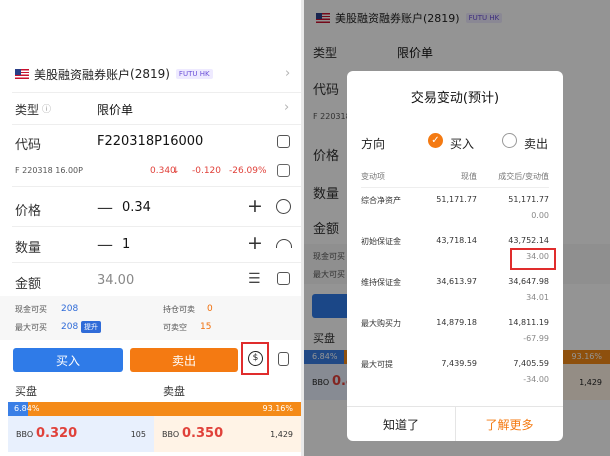 This screenshot has width=610, height=456. Describe the element at coordinates (176, 171) in the screenshot. I see `down-arrow-icon: ↓` at that location.